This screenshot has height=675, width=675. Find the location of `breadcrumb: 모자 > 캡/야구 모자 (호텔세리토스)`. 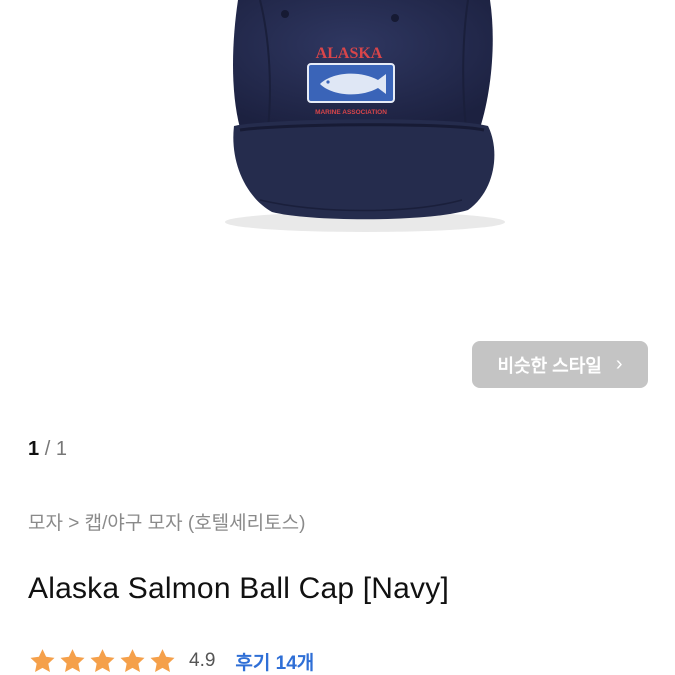

breadcrumb: 모자 > 캡/야구 모자 (호텔세리토스) is located at coordinates (166, 521).